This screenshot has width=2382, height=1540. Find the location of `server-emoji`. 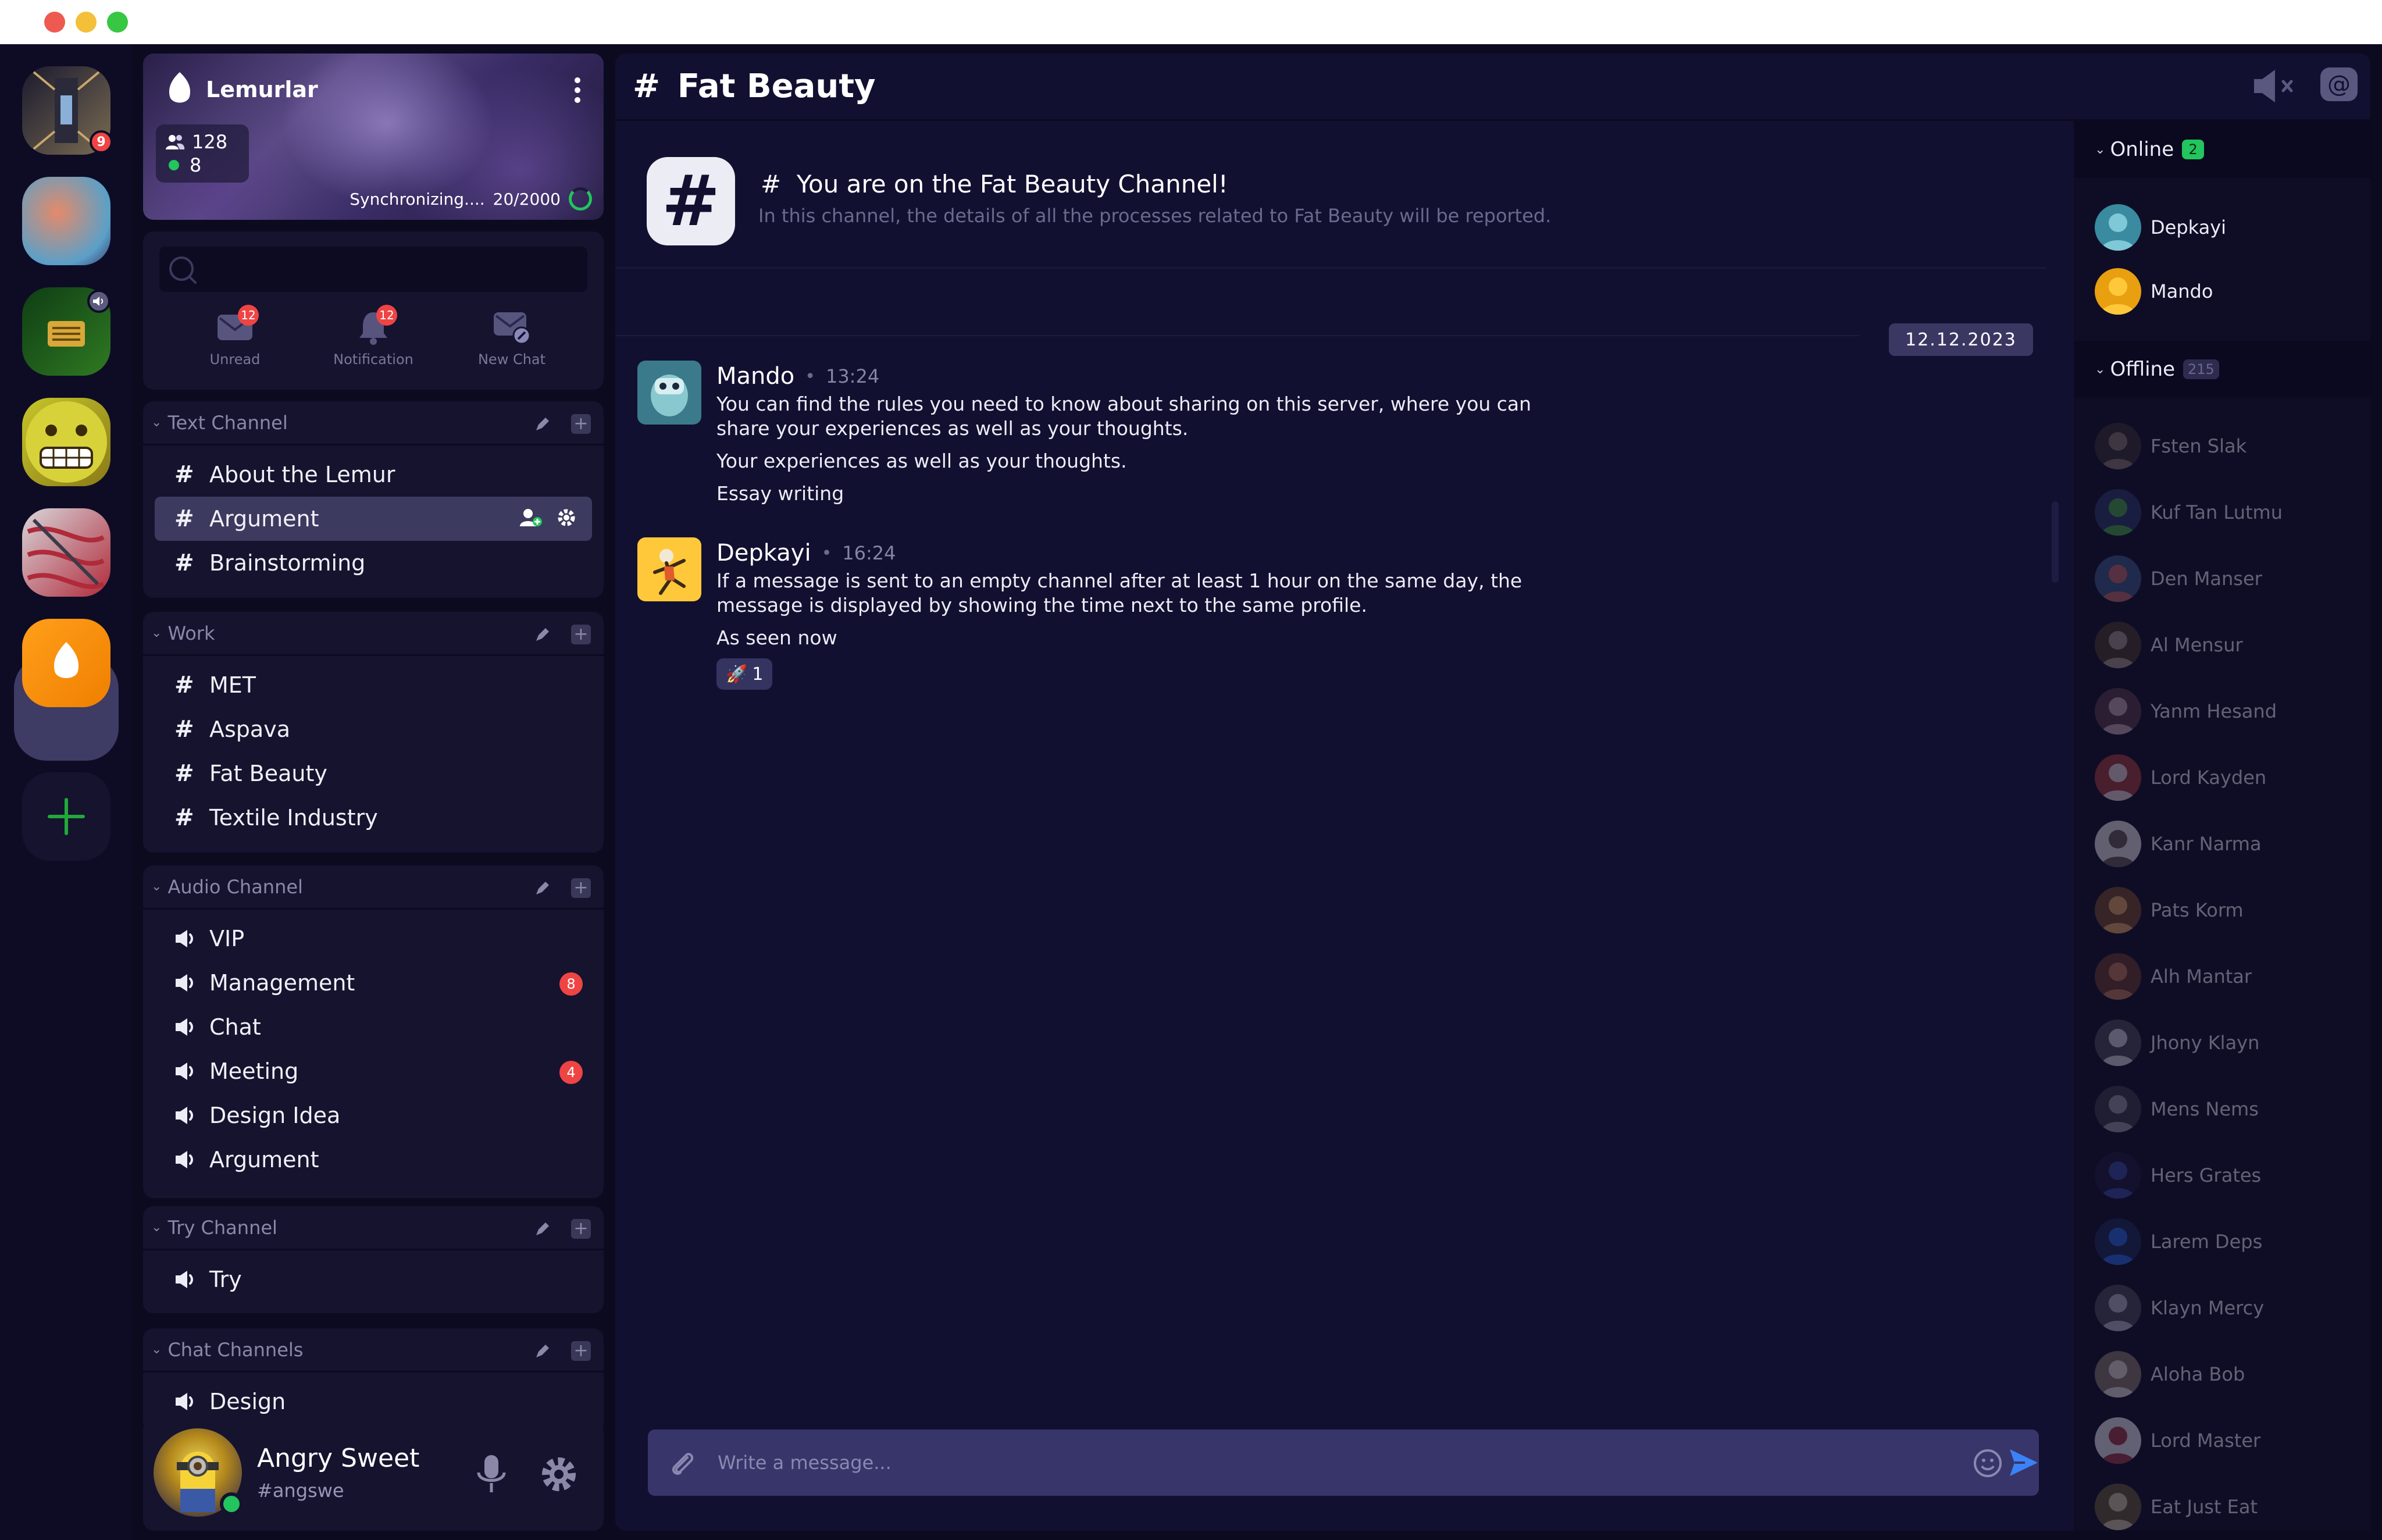

server-emoji is located at coordinates (66, 442).